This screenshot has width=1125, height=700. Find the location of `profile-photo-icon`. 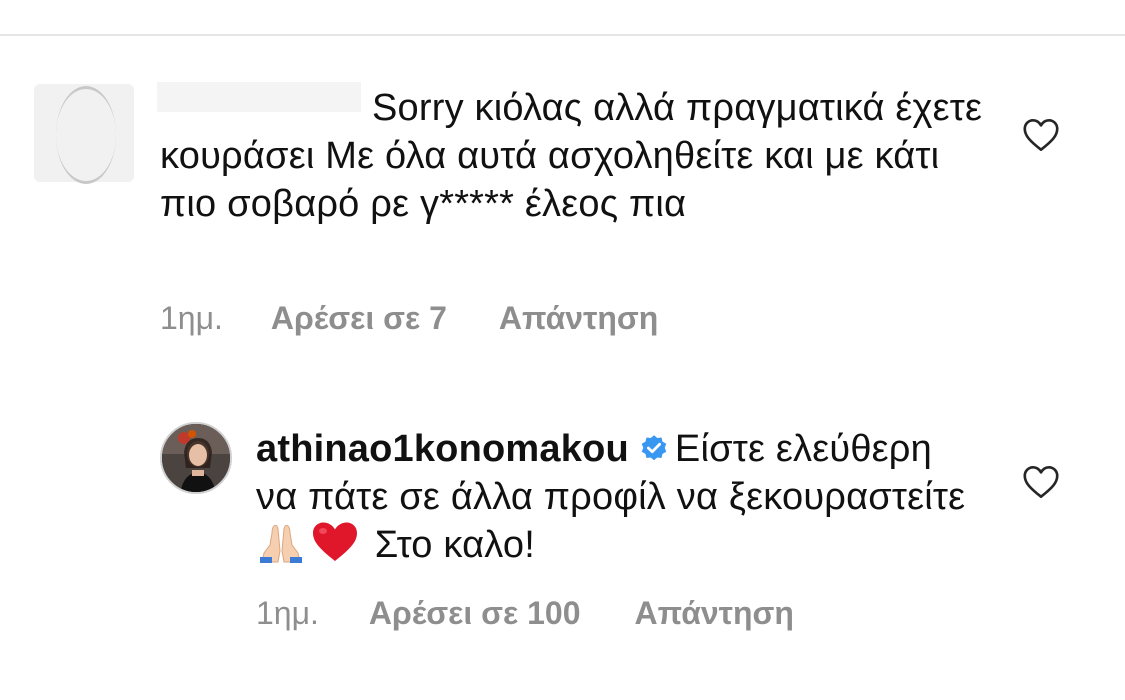

profile-photo-icon is located at coordinates (196, 458).